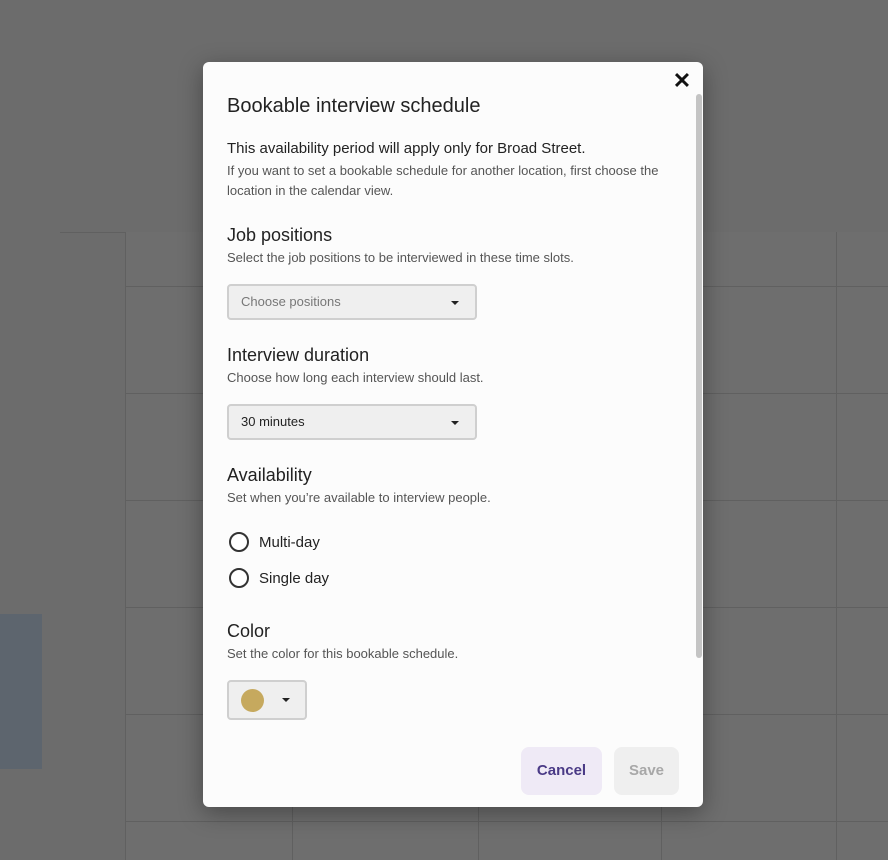 The image size is (888, 860). What do you see at coordinates (352, 302) in the screenshot?
I see `positions-select: Choose positions` at bounding box center [352, 302].